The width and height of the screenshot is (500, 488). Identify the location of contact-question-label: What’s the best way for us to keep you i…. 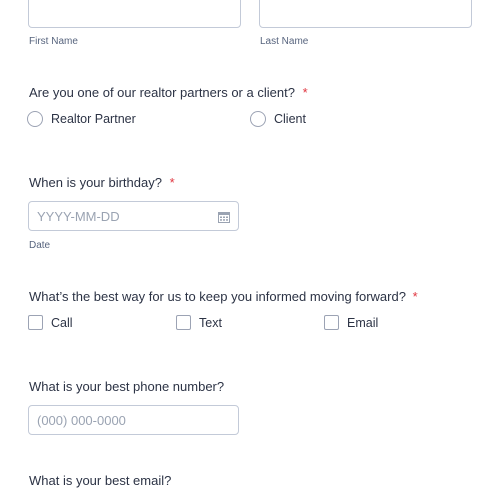
(223, 296).